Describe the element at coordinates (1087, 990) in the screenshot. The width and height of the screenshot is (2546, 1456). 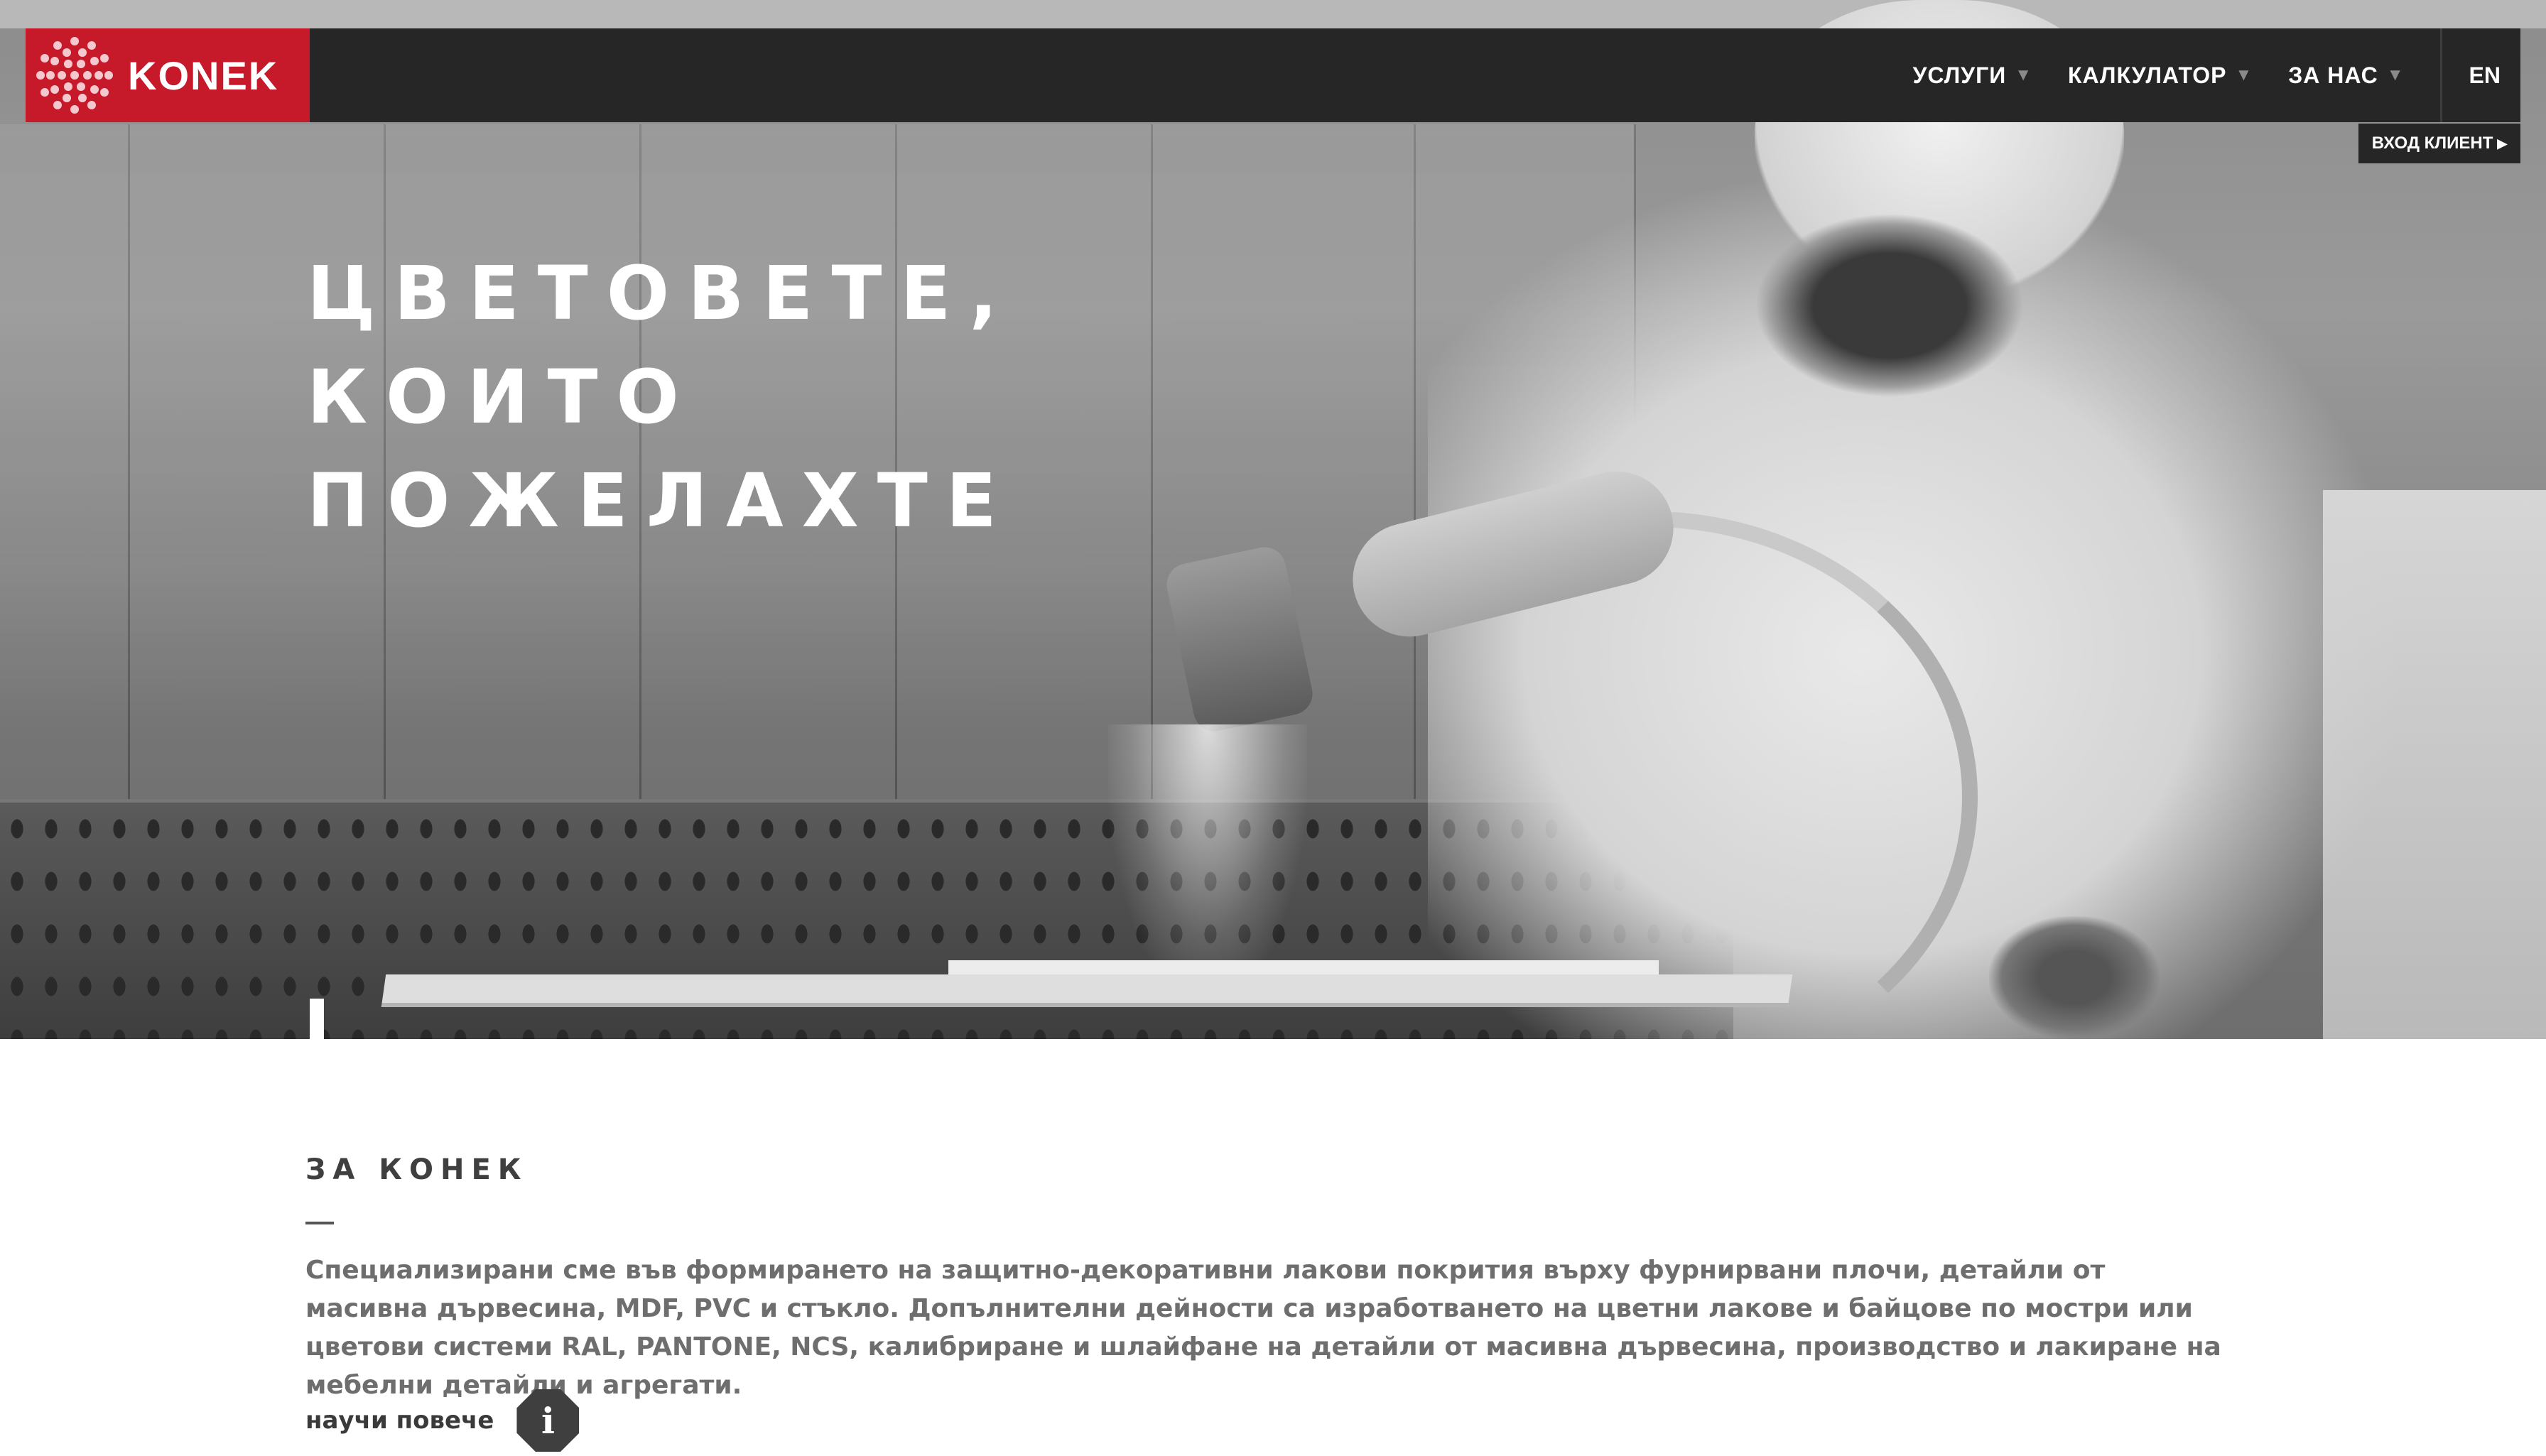
I see `panel-board-front` at that location.